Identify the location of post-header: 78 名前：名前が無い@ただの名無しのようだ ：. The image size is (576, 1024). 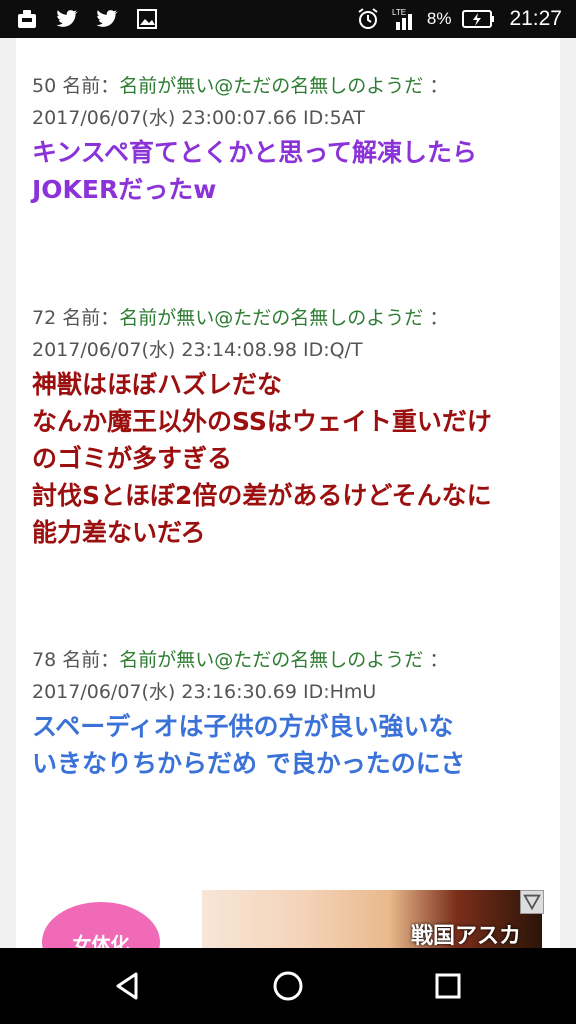
(292, 660).